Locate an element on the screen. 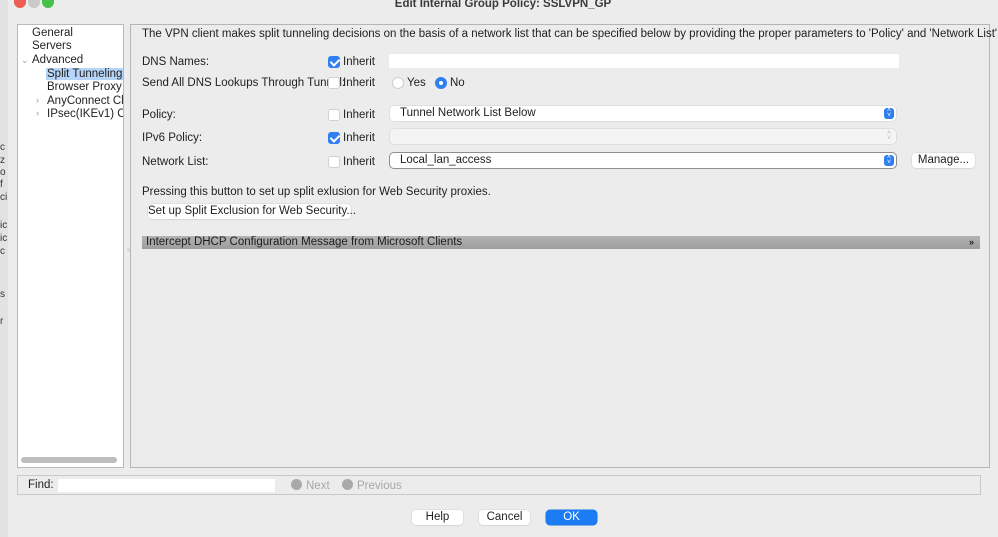 This screenshot has height=537, width=998. find-previous-button: Previous is located at coordinates (372, 485).